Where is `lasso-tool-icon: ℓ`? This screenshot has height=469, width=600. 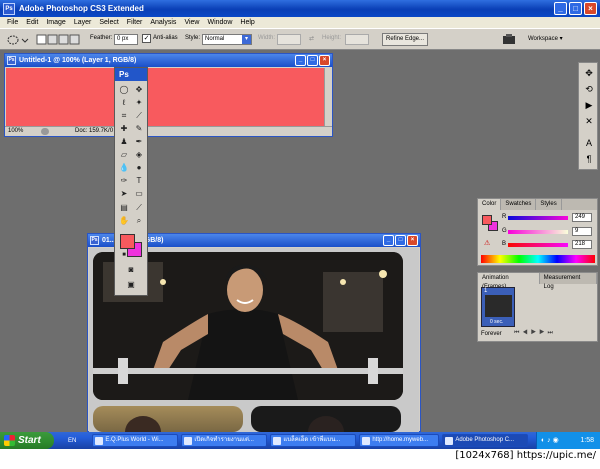
lasso-tool-icon: ℓ is located at coordinates (124, 102).